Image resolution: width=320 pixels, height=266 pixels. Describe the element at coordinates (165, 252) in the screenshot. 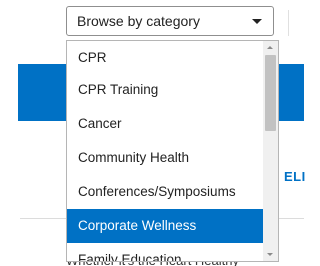

I see `option-family-education: Family Education` at that location.